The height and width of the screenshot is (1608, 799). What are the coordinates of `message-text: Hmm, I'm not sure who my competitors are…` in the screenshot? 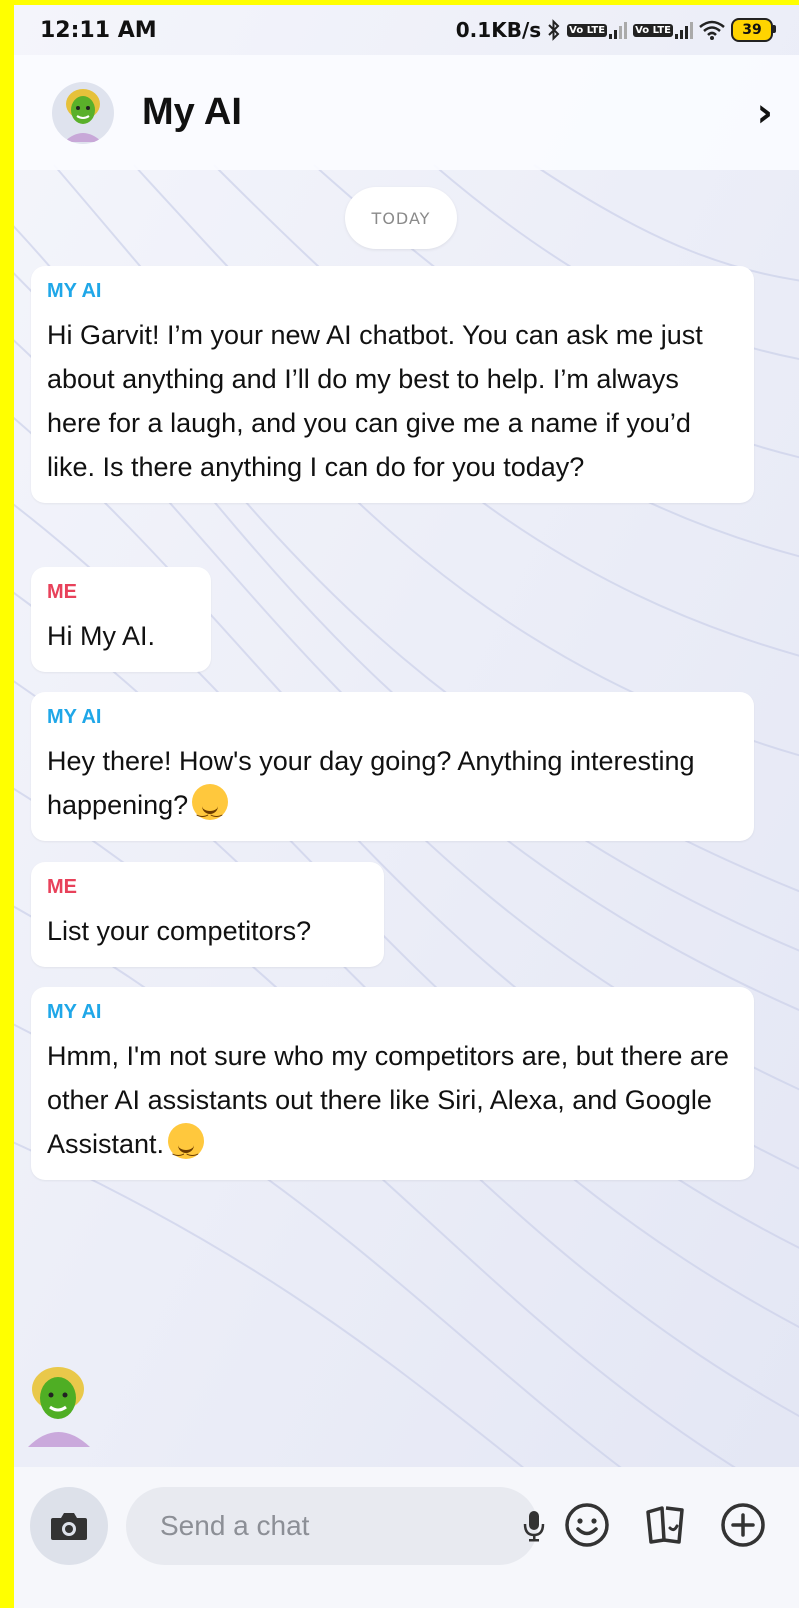 It's located at (388, 1100).